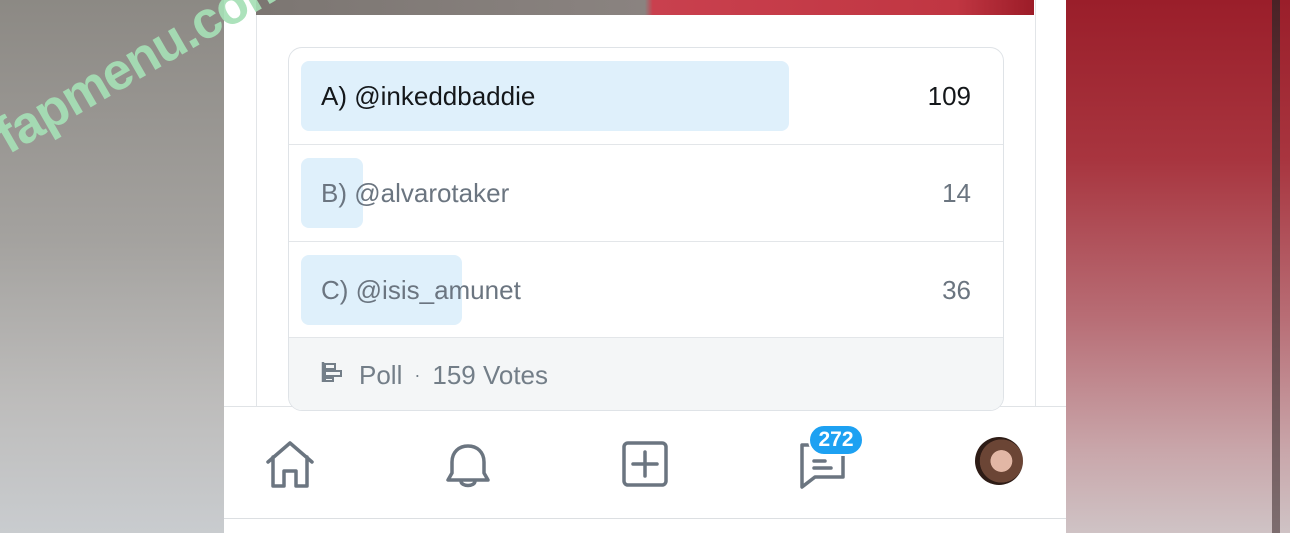 This screenshot has width=1290, height=533. What do you see at coordinates (999, 461) in the screenshot?
I see `profile-avatar` at bounding box center [999, 461].